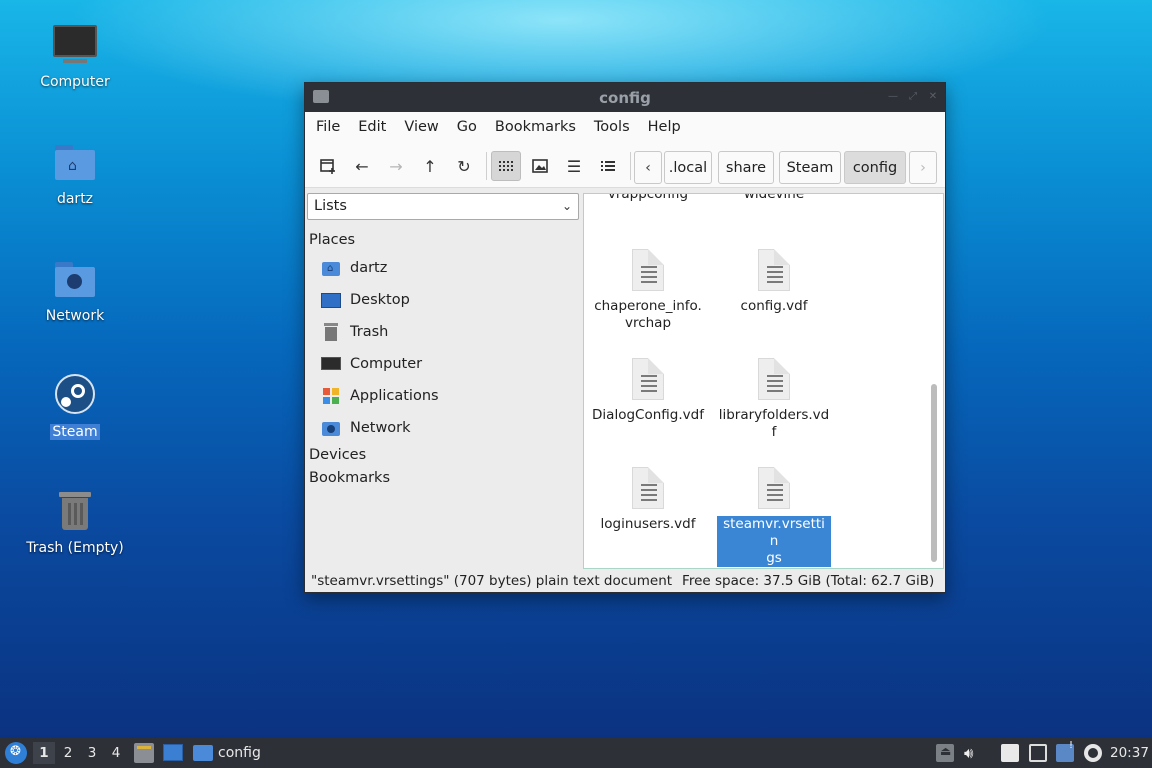 Image resolution: width=1152 pixels, height=768 pixels. I want to click on file-item: config.vdf, so click(774, 282).